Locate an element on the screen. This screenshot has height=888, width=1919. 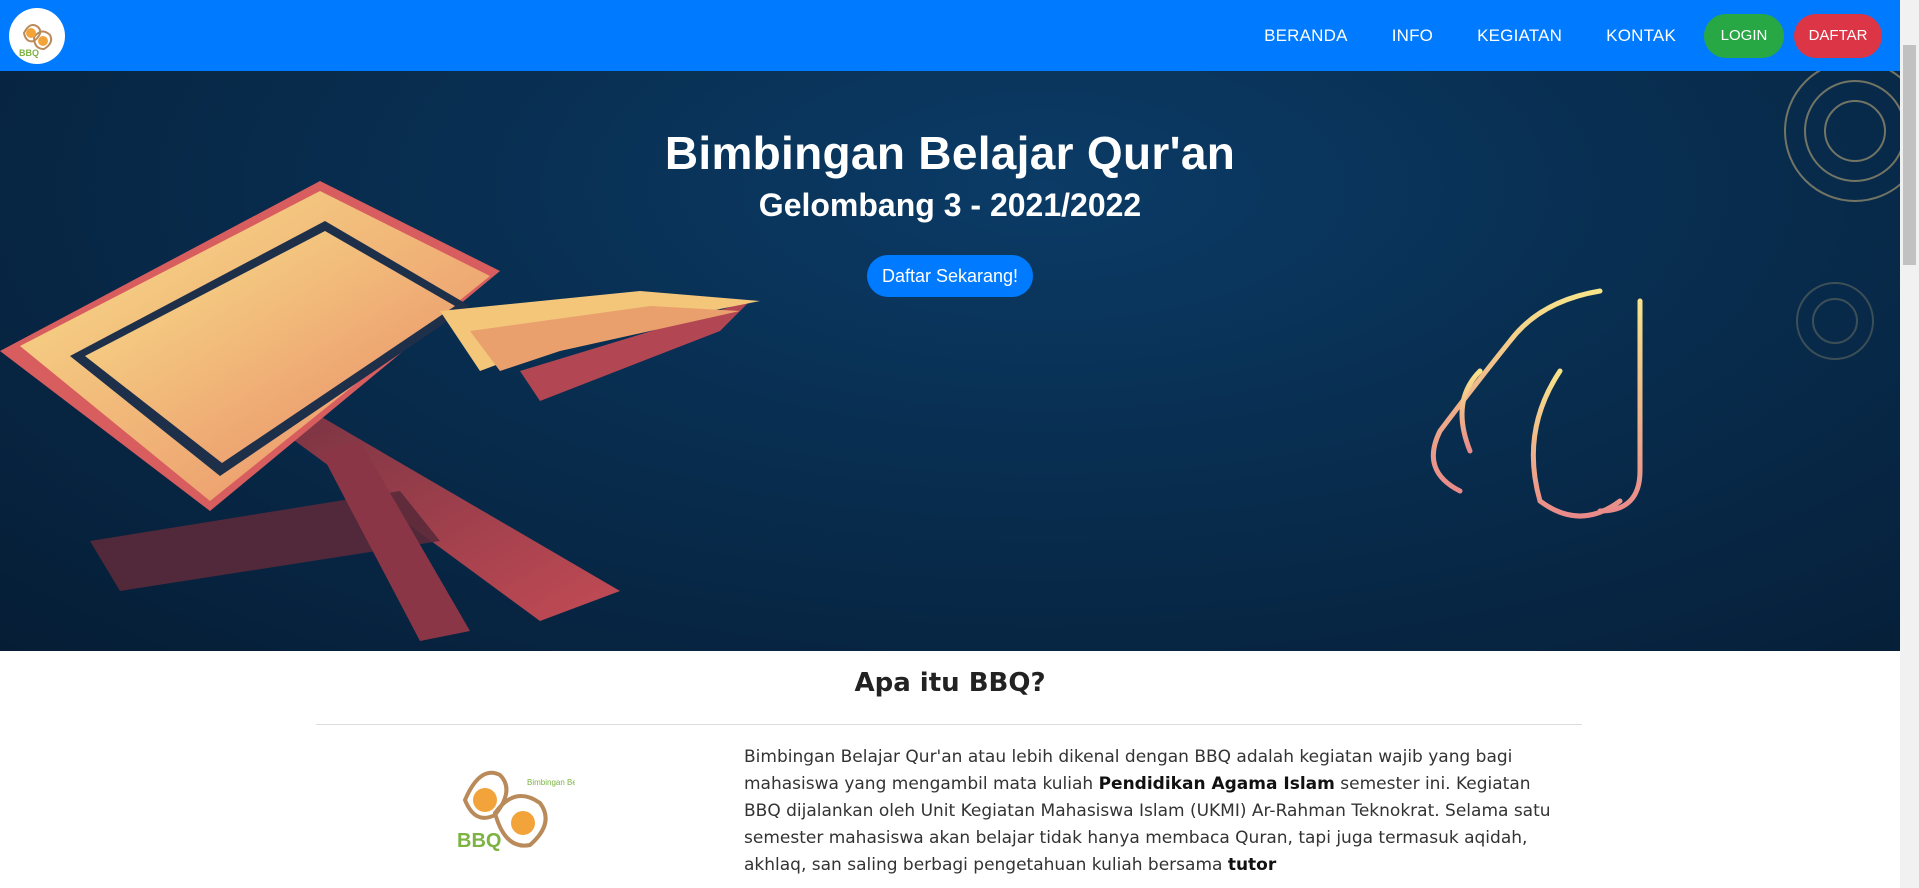
bbq-logo-caption: Bimbingan Belajar Quran is located at coordinates (551, 782).